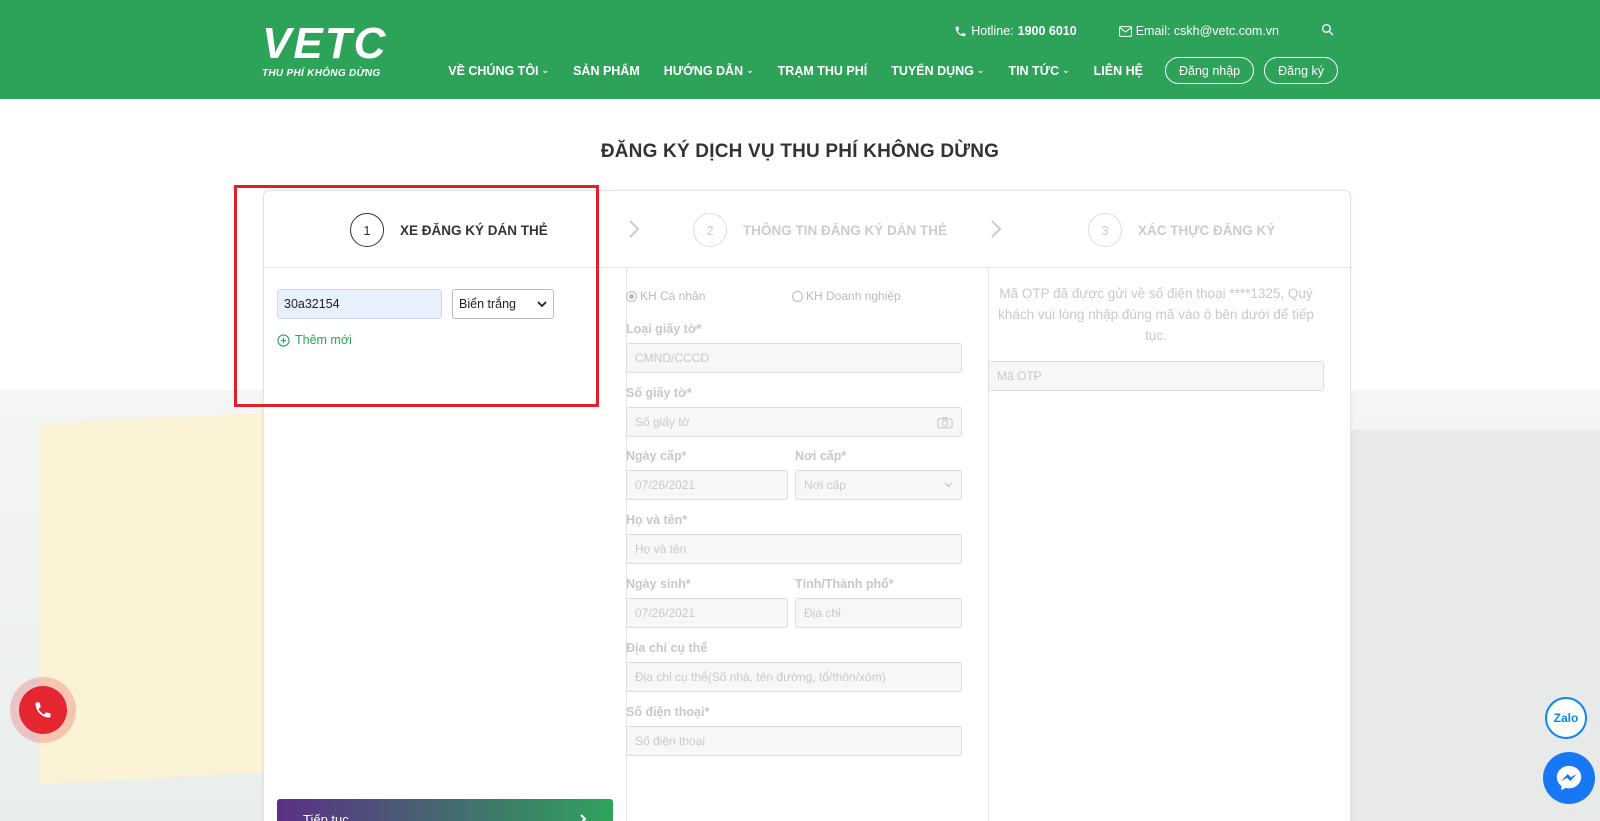 This screenshot has width=1600, height=821. What do you see at coordinates (474, 230) in the screenshot?
I see `step-label: XE ĐĂNG KÝ DÁN THẺ` at bounding box center [474, 230].